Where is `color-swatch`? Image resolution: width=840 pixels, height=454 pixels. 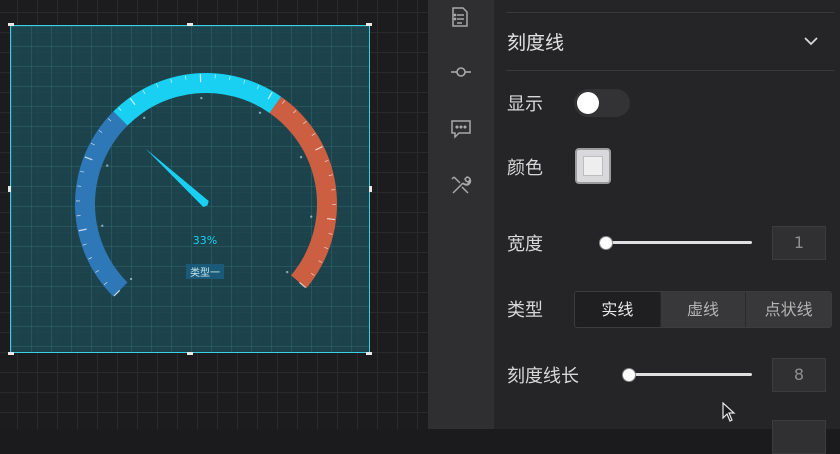
color-swatch is located at coordinates (593, 166).